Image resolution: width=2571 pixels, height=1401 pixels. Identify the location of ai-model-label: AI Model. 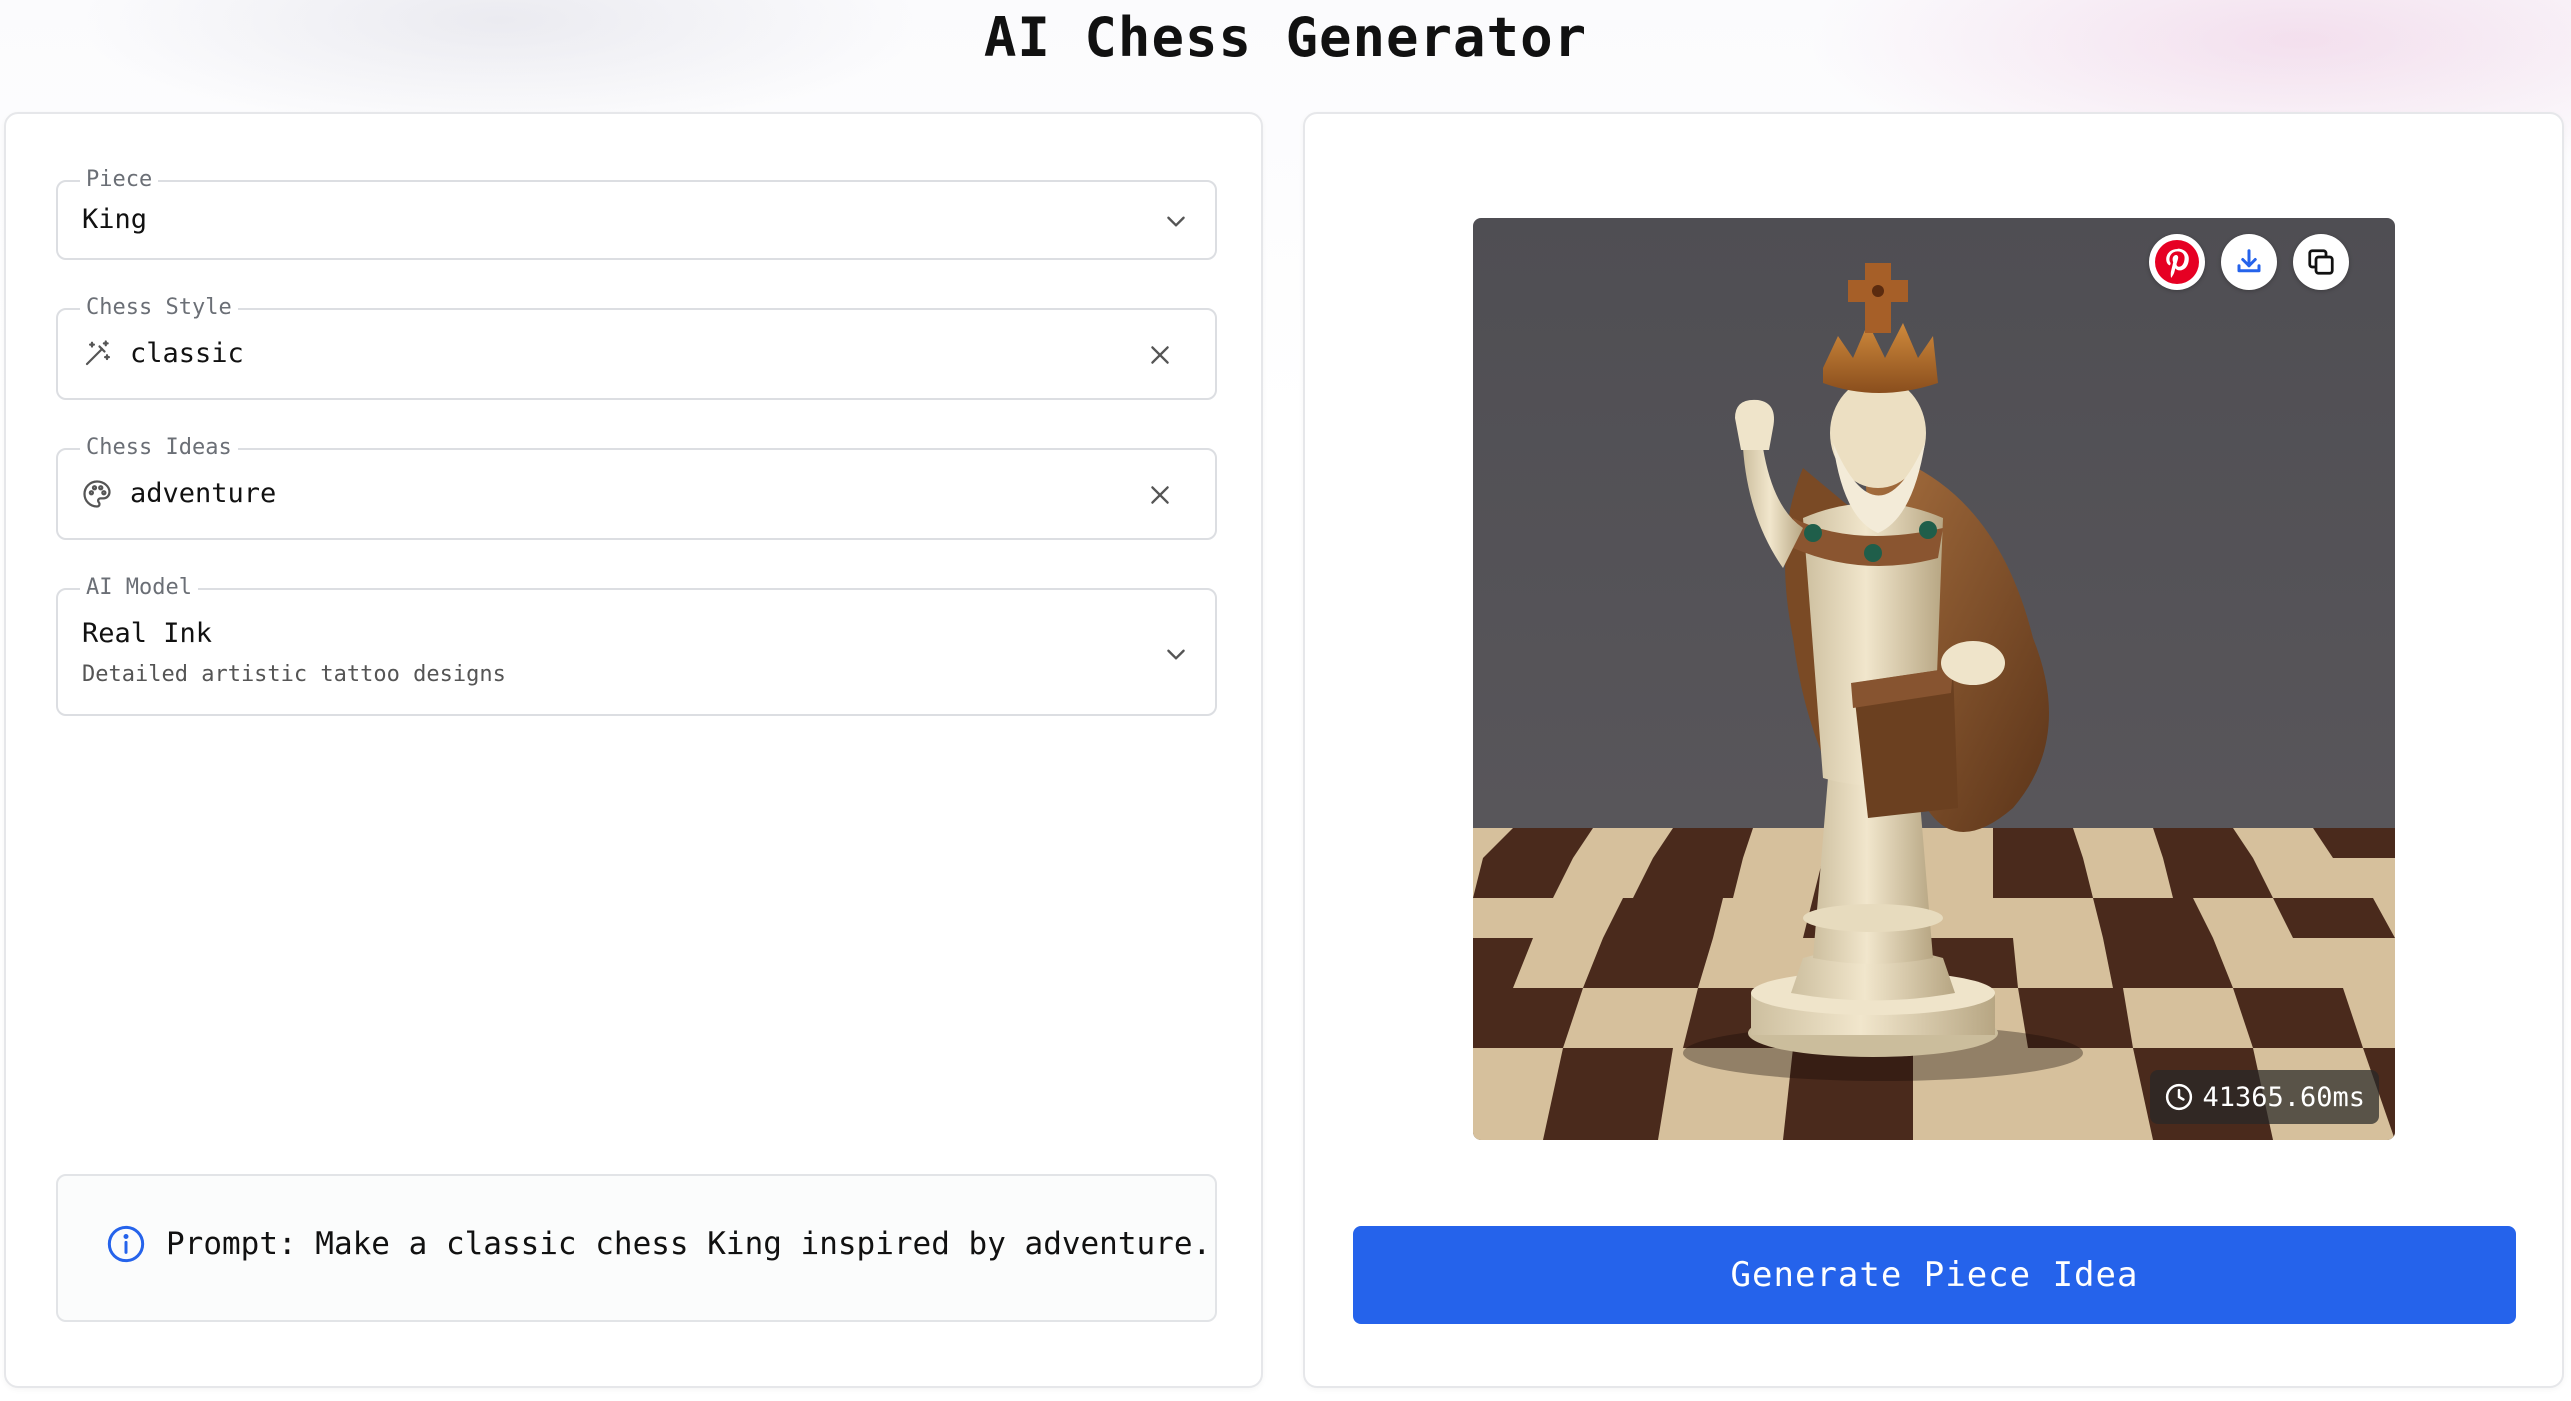
(139, 588).